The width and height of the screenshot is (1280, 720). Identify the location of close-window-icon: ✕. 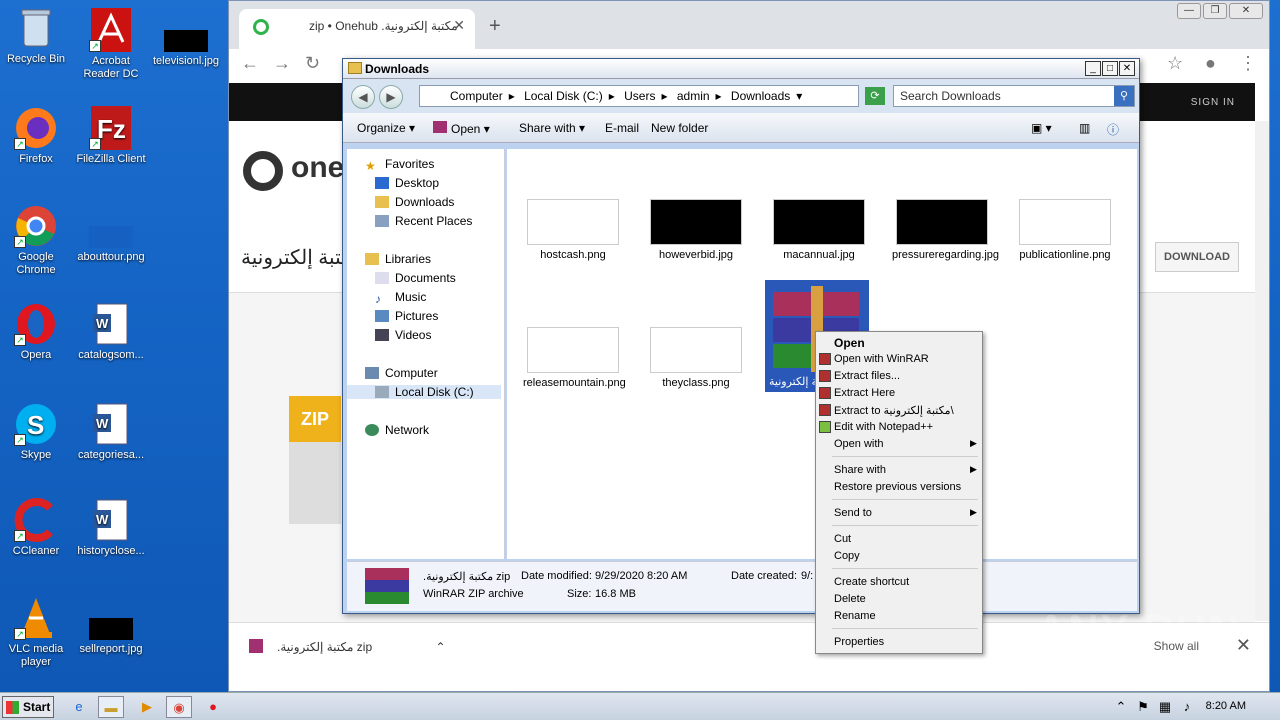
(1246, 11).